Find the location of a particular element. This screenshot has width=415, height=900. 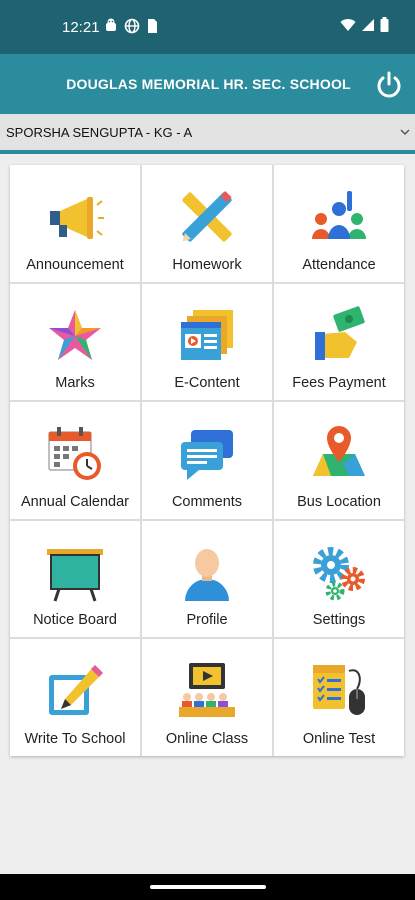

menu-item-label: Bus Location is located at coordinates (339, 501).